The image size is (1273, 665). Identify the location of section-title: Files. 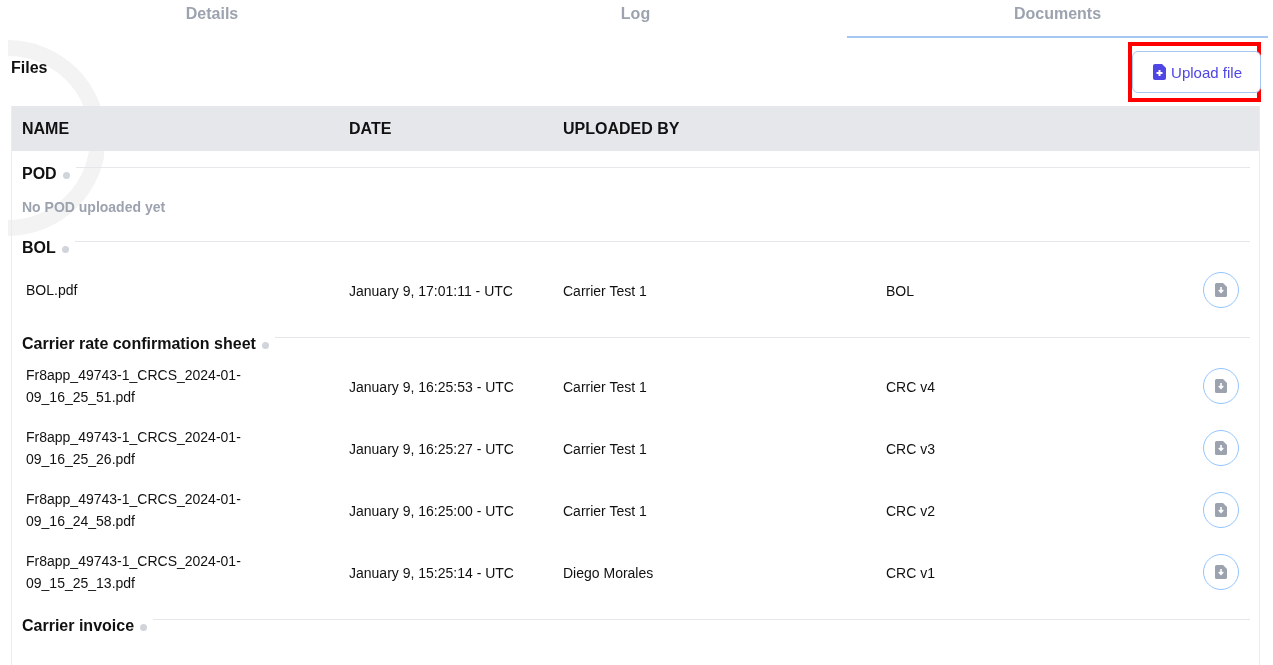
(29, 68).